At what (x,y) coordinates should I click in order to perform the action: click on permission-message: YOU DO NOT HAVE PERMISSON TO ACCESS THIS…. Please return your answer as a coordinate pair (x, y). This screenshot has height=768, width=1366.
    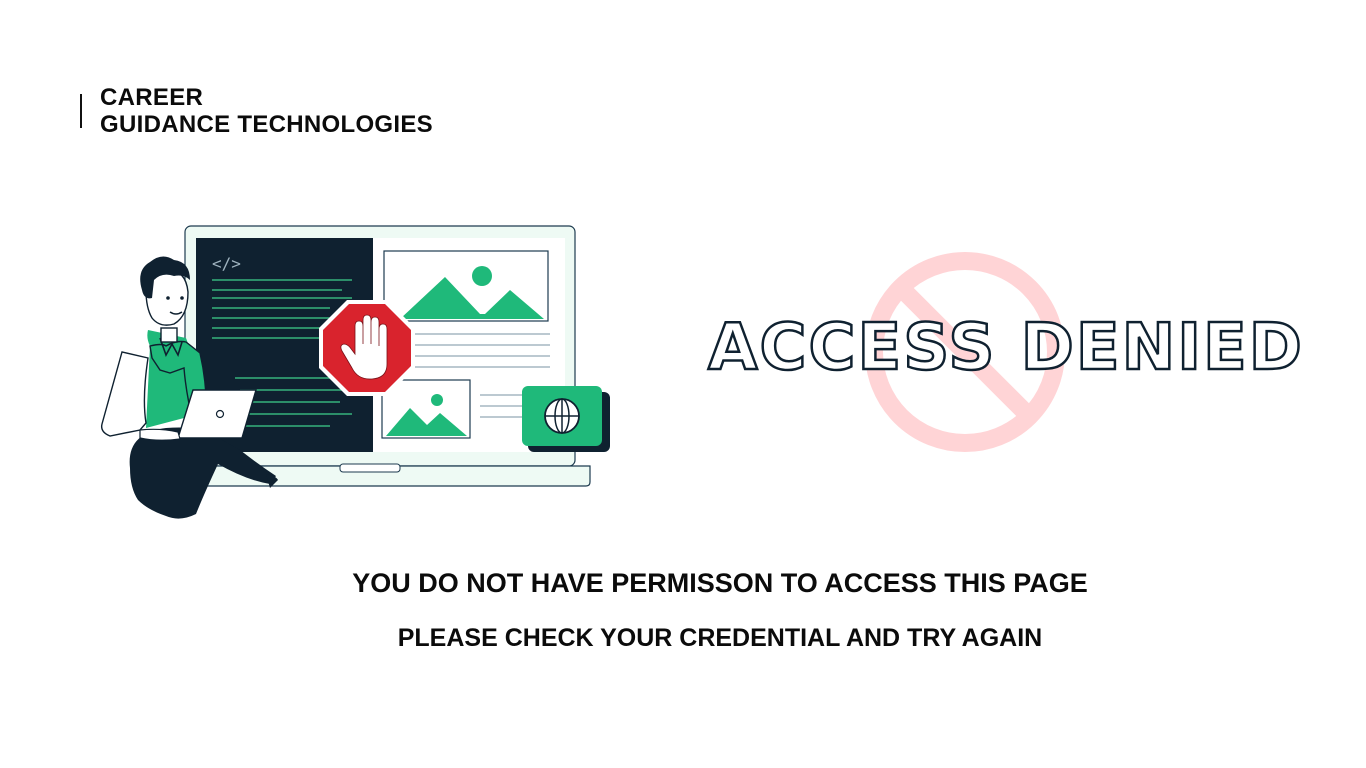
    Looking at the image, I should click on (720, 583).